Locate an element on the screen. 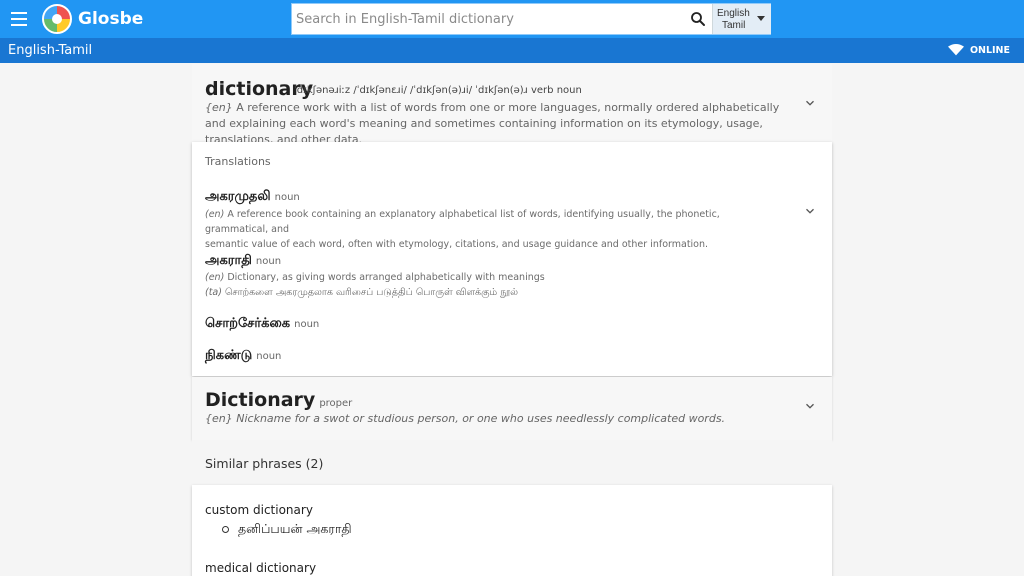  brand-name: Glosbe is located at coordinates (110, 19).